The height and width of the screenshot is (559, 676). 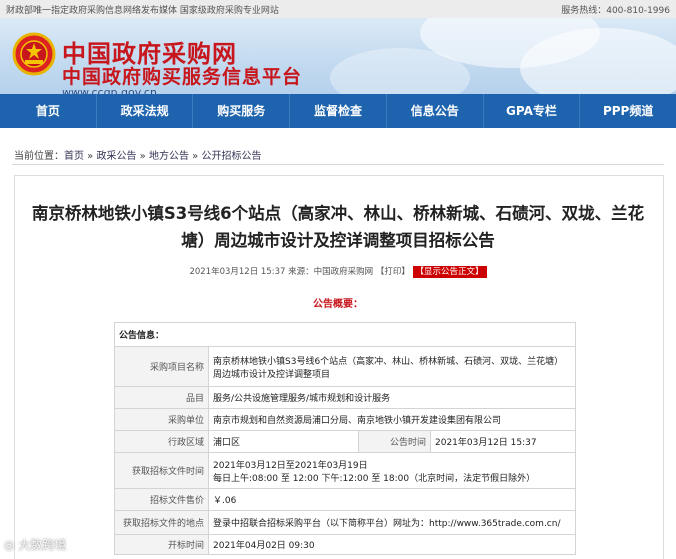 I want to click on table-row: 开标时间 2021年04月02日 09:30, so click(x=345, y=544).